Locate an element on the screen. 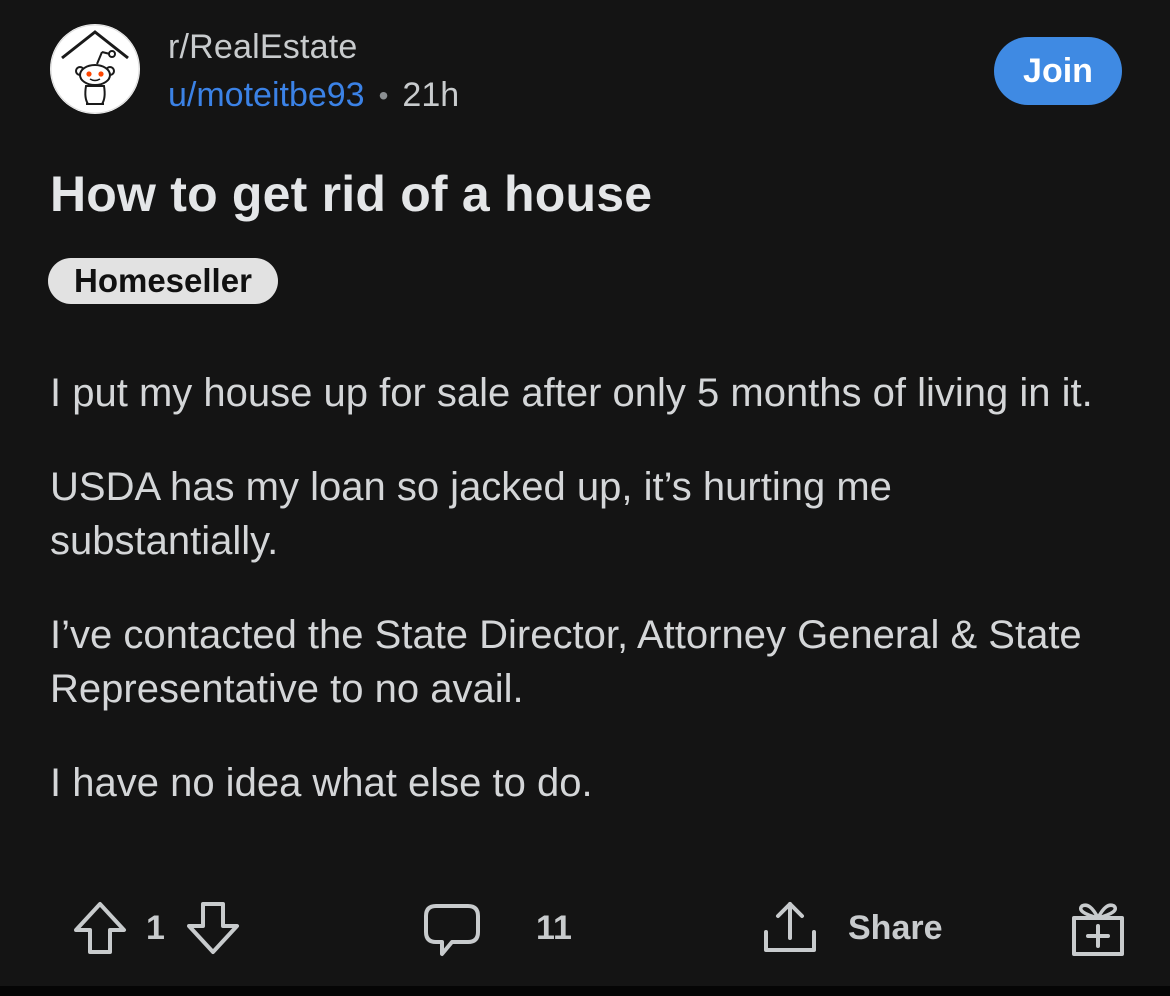 This screenshot has height=996, width=1170. award-gift-icon is located at coordinates (1098, 928).